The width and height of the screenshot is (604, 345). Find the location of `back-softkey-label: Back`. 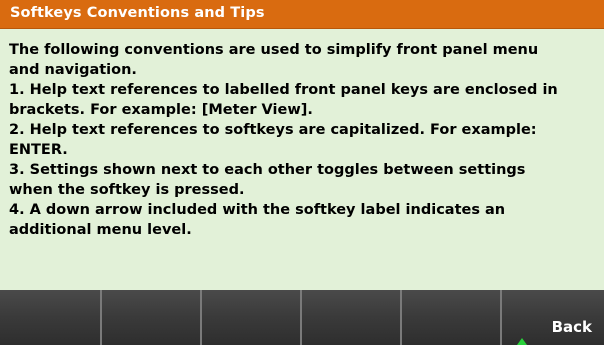

back-softkey-label: Back is located at coordinates (571, 327).